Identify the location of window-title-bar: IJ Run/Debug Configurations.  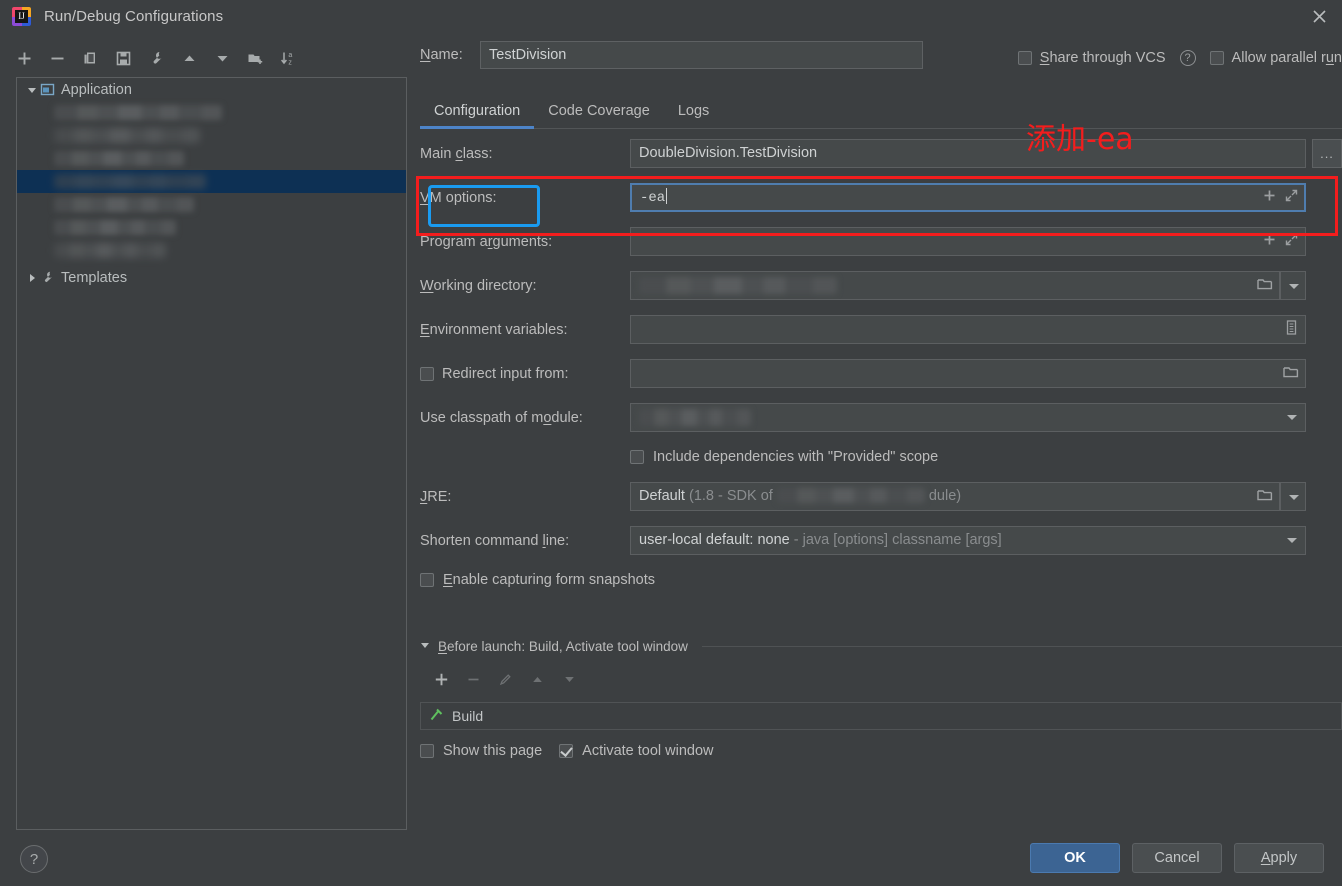
(671, 16).